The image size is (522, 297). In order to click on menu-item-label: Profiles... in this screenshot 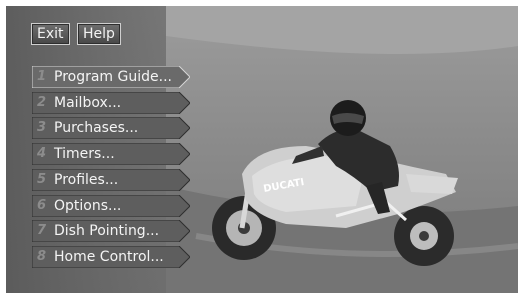, I will do `click(86, 180)`.